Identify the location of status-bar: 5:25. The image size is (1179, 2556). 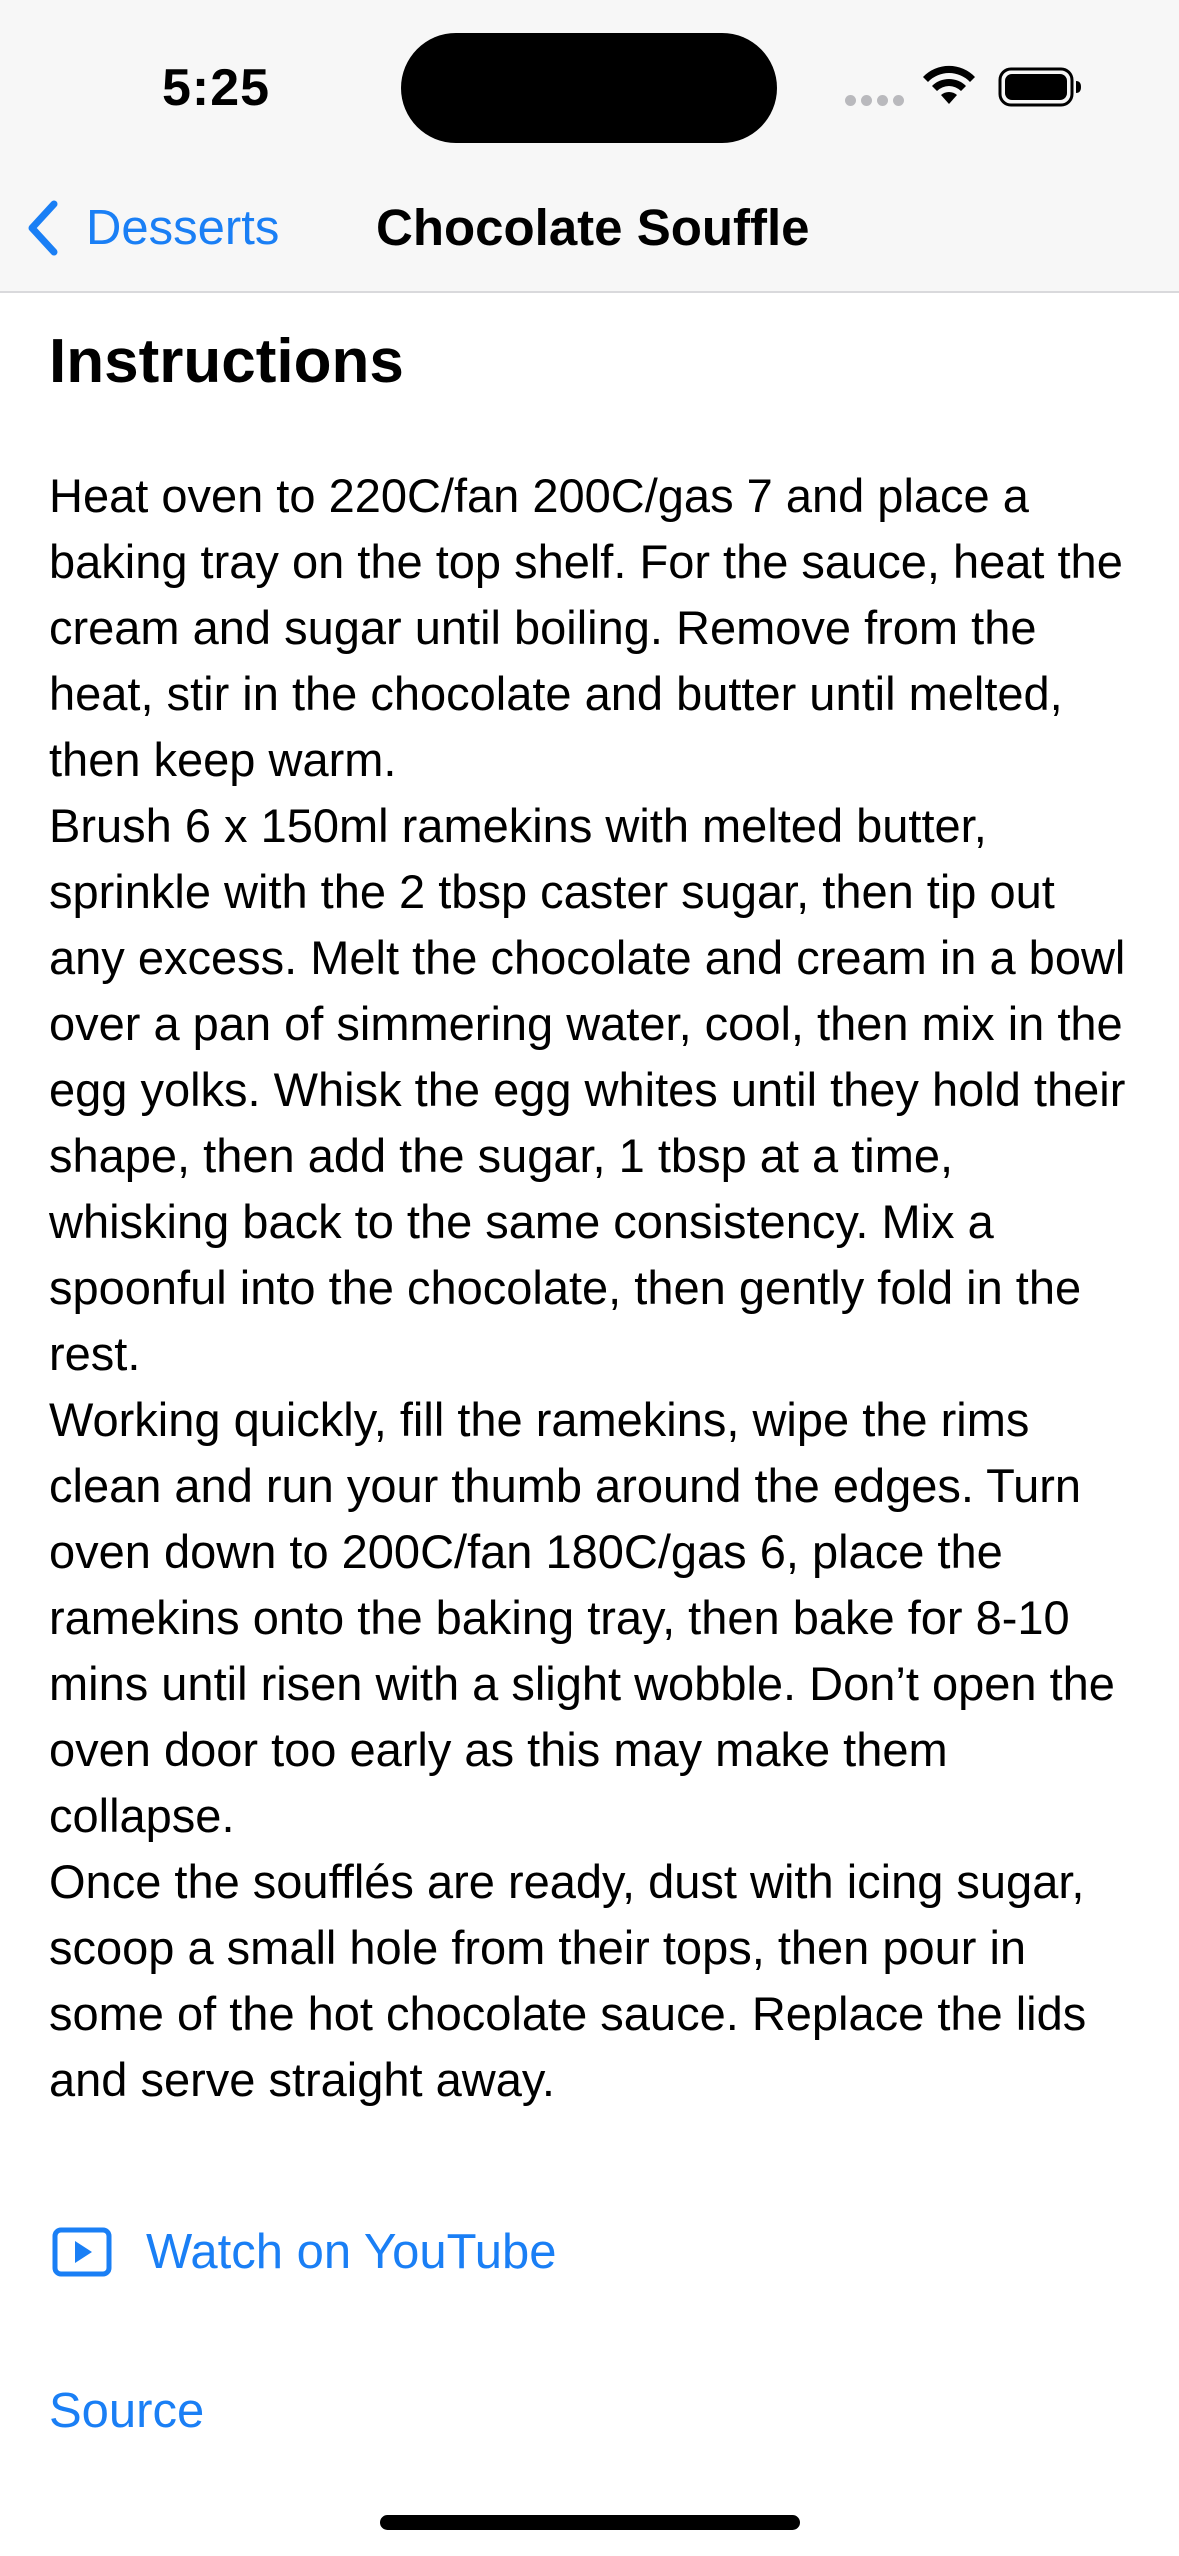
(589, 88).